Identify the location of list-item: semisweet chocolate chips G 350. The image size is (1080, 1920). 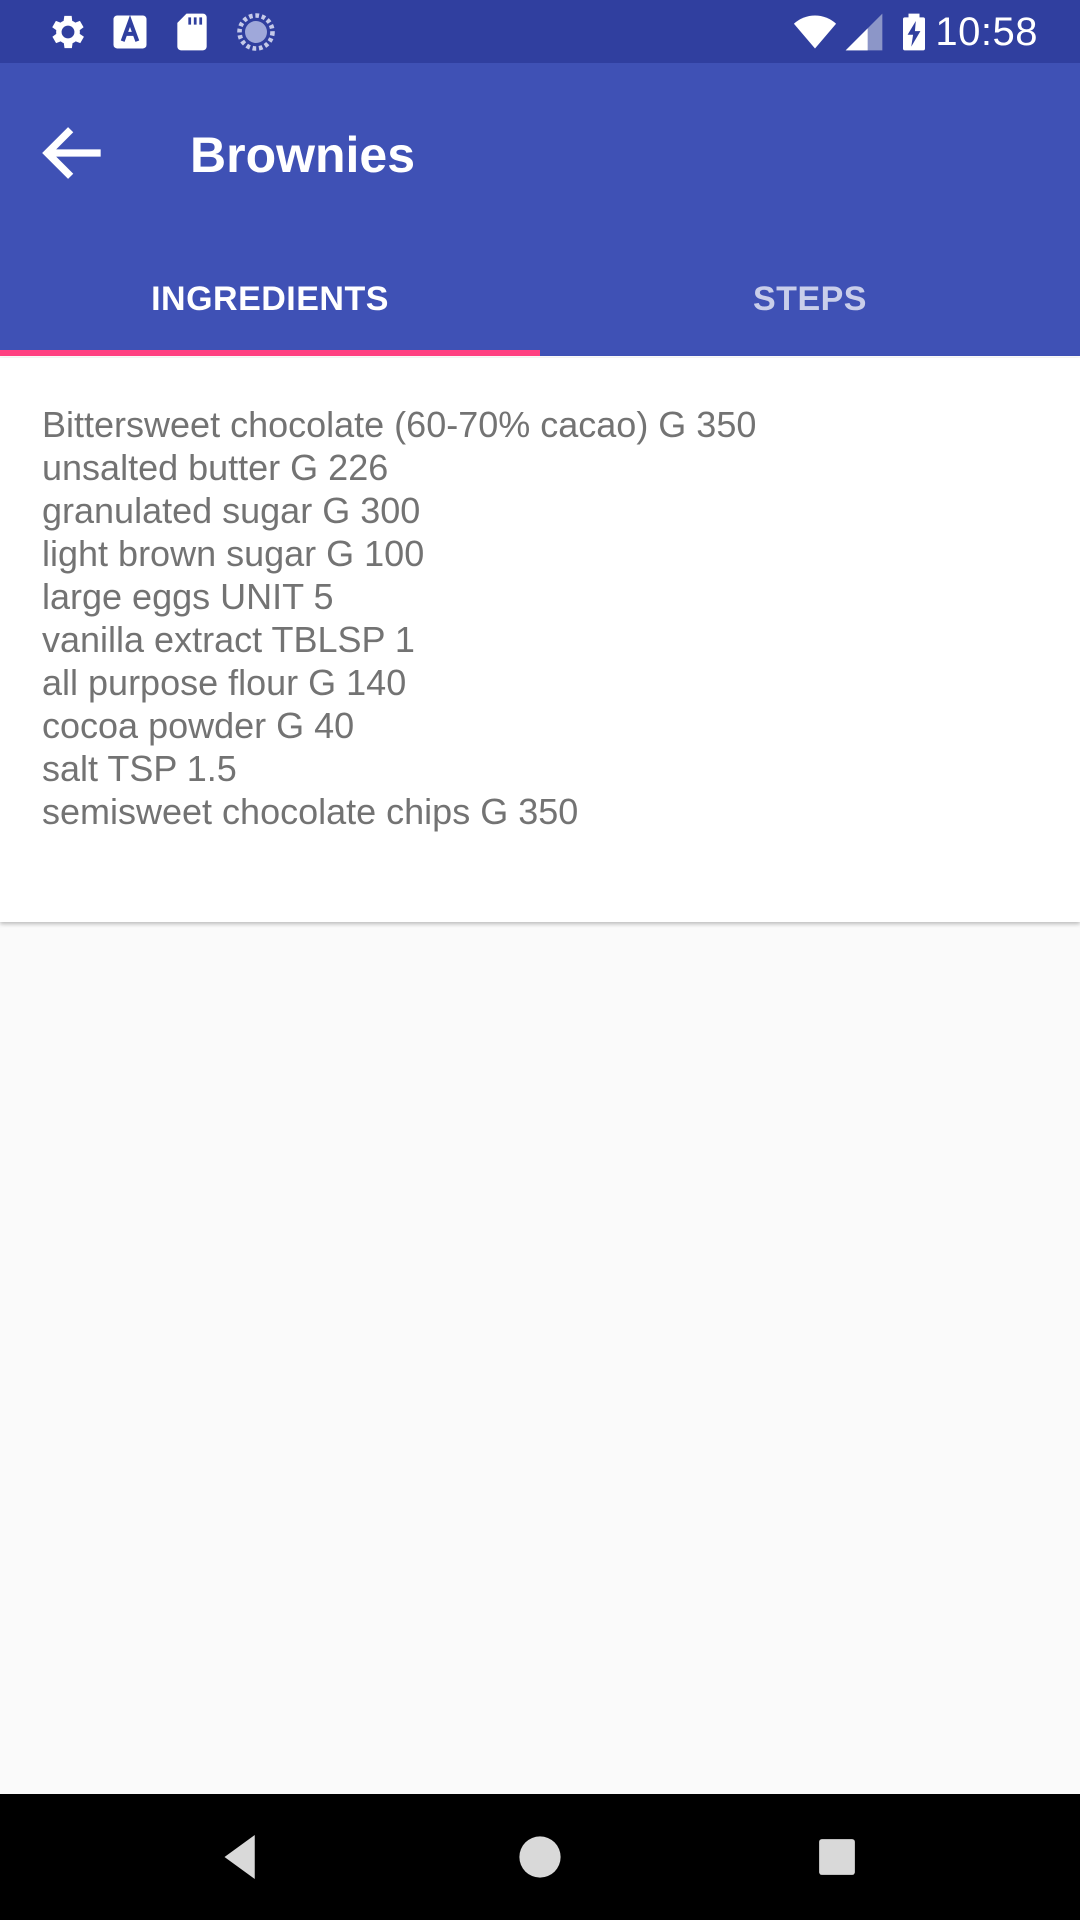
(310, 811).